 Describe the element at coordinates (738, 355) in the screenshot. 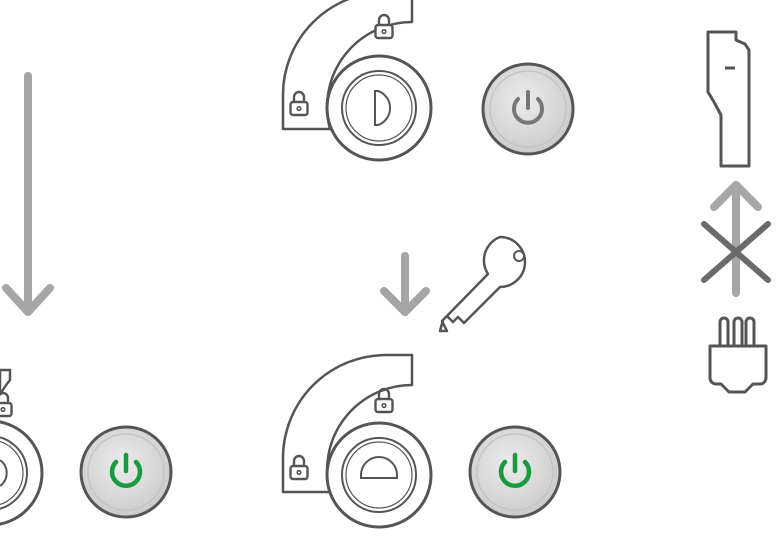

I see `plug-icon` at that location.